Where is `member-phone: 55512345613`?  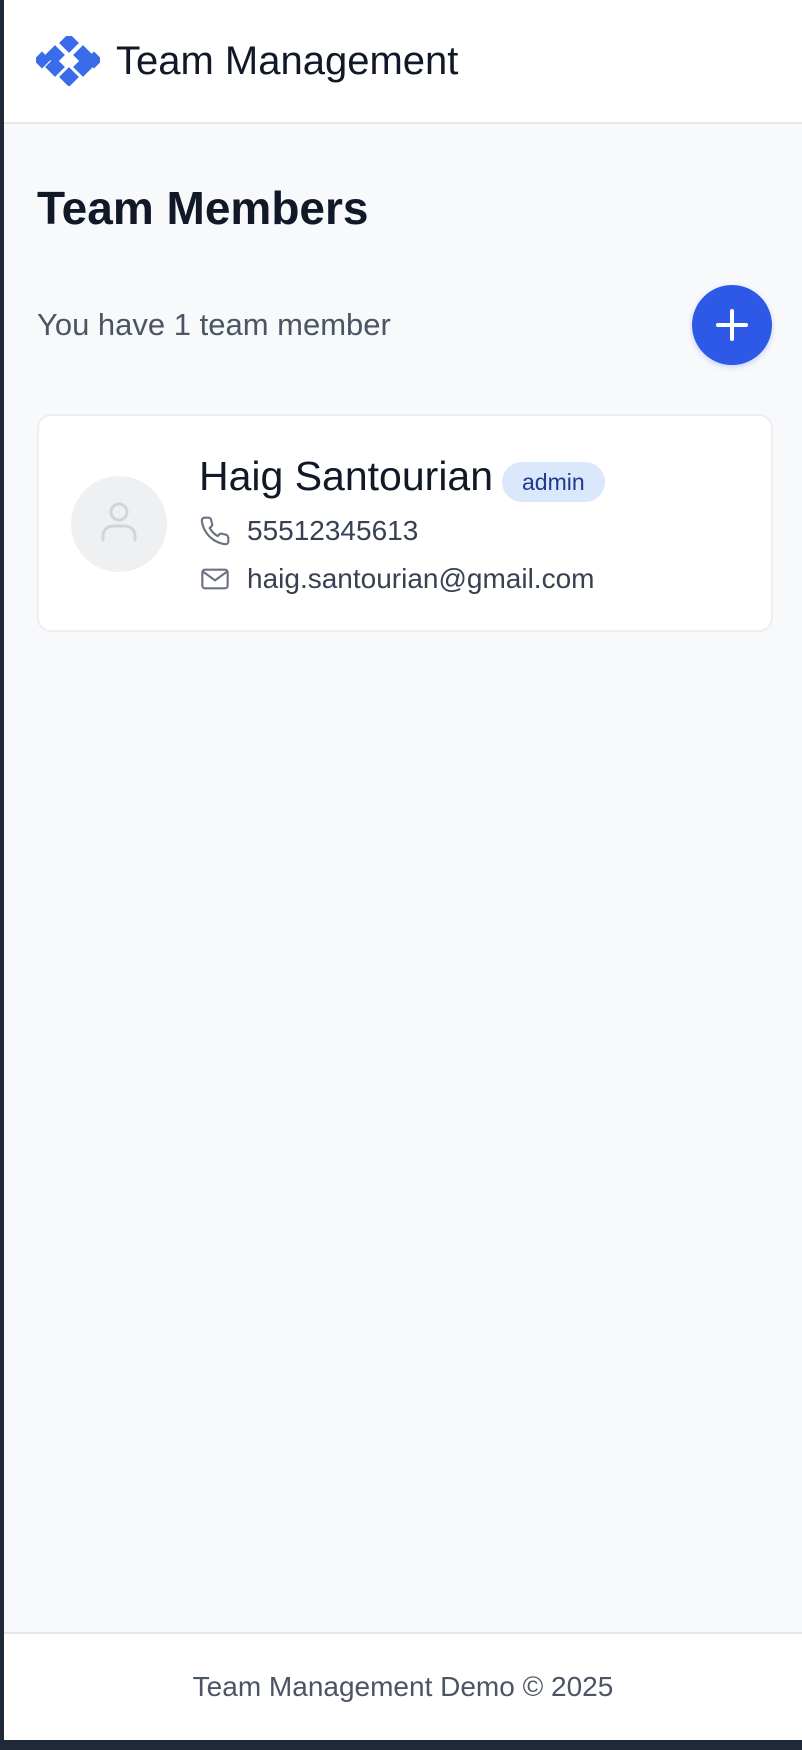 member-phone: 55512345613 is located at coordinates (333, 530).